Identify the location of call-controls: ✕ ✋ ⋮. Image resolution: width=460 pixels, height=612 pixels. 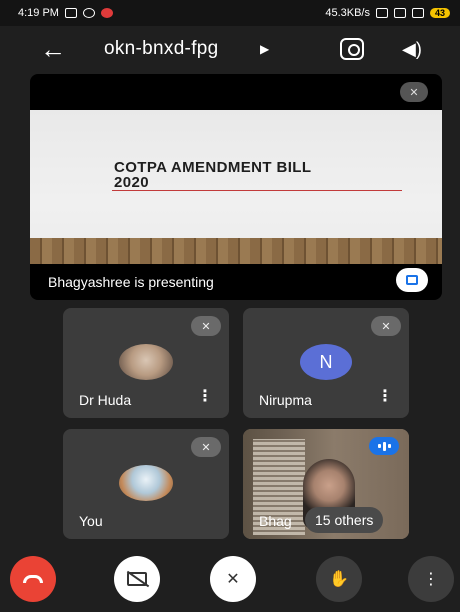
(230, 580).